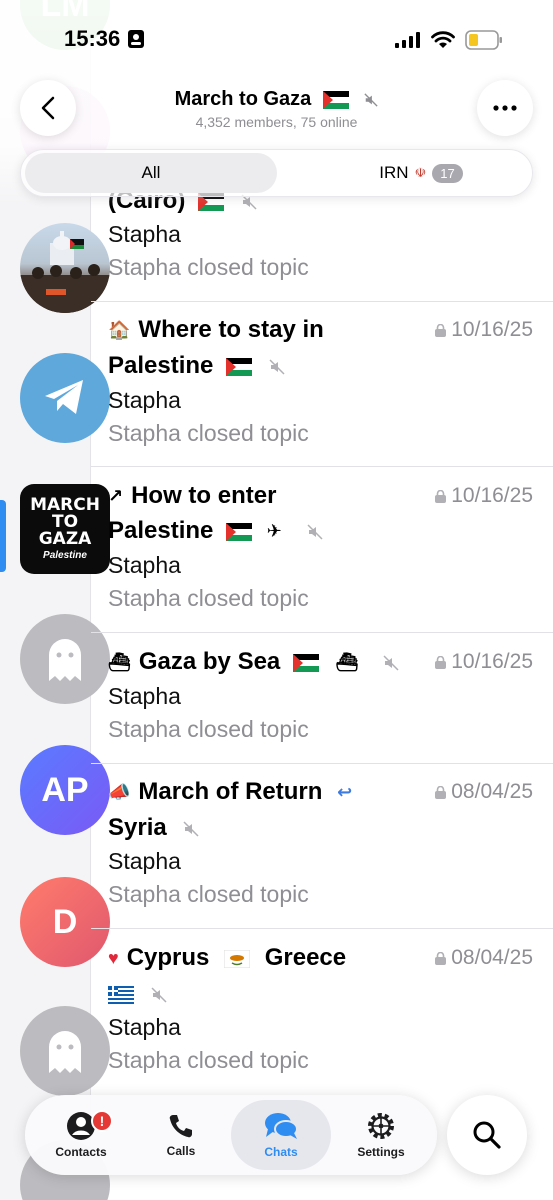 This screenshot has height=1200, width=553. Describe the element at coordinates (137, 827) in the screenshot. I see `topic-title-text: Syria` at that location.